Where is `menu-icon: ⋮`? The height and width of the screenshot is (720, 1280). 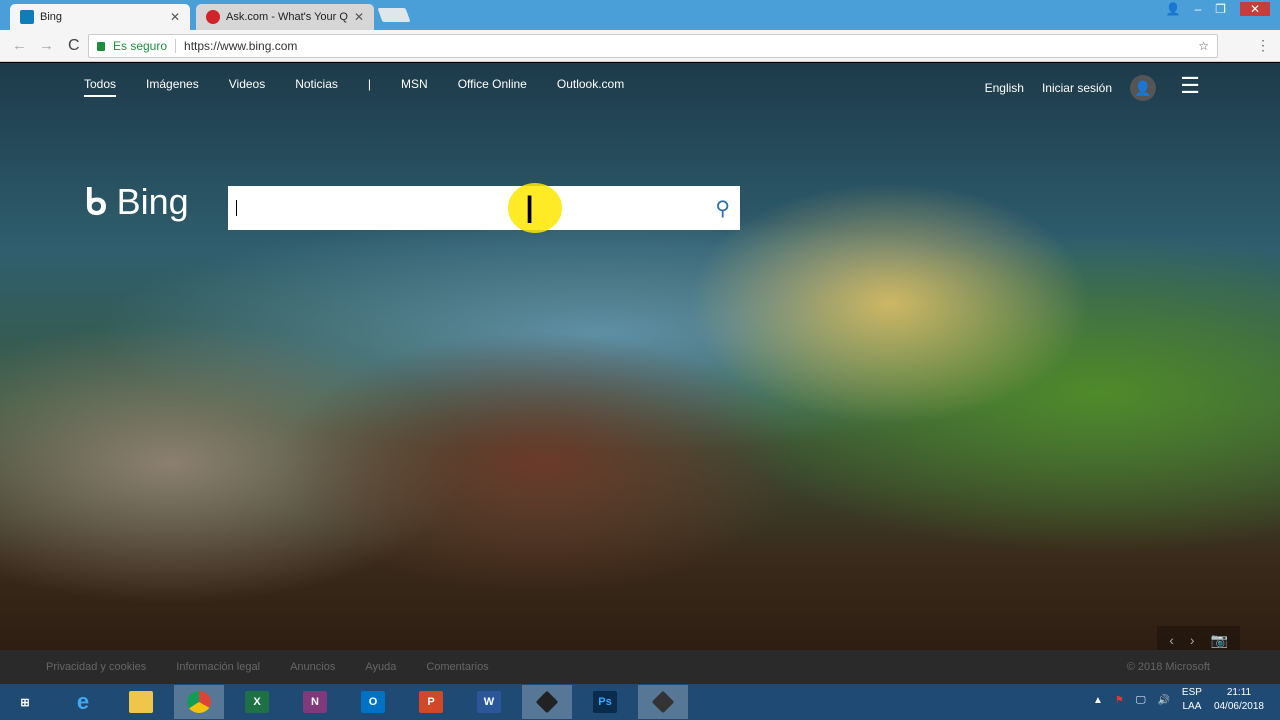 menu-icon: ⋮ is located at coordinates (1263, 45).